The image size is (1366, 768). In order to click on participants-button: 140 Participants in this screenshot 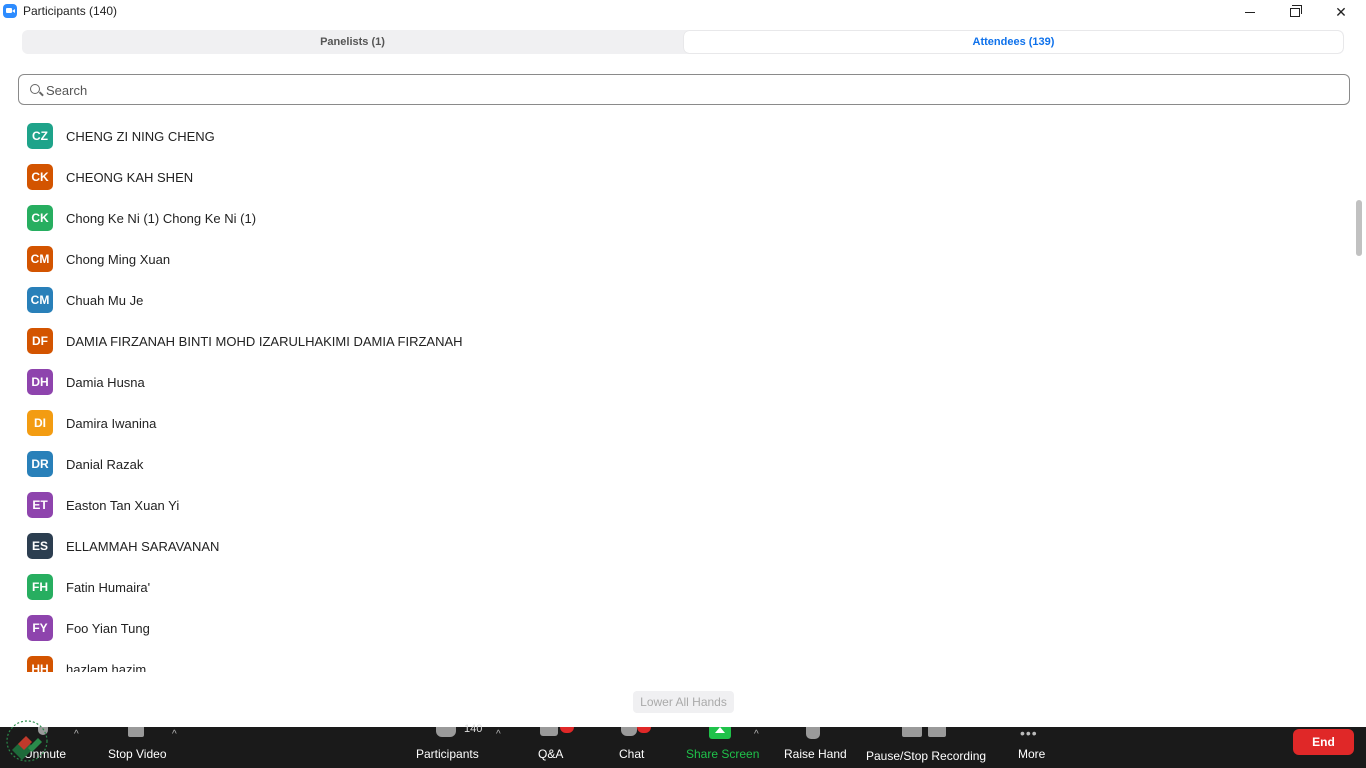, I will do `click(449, 745)`.